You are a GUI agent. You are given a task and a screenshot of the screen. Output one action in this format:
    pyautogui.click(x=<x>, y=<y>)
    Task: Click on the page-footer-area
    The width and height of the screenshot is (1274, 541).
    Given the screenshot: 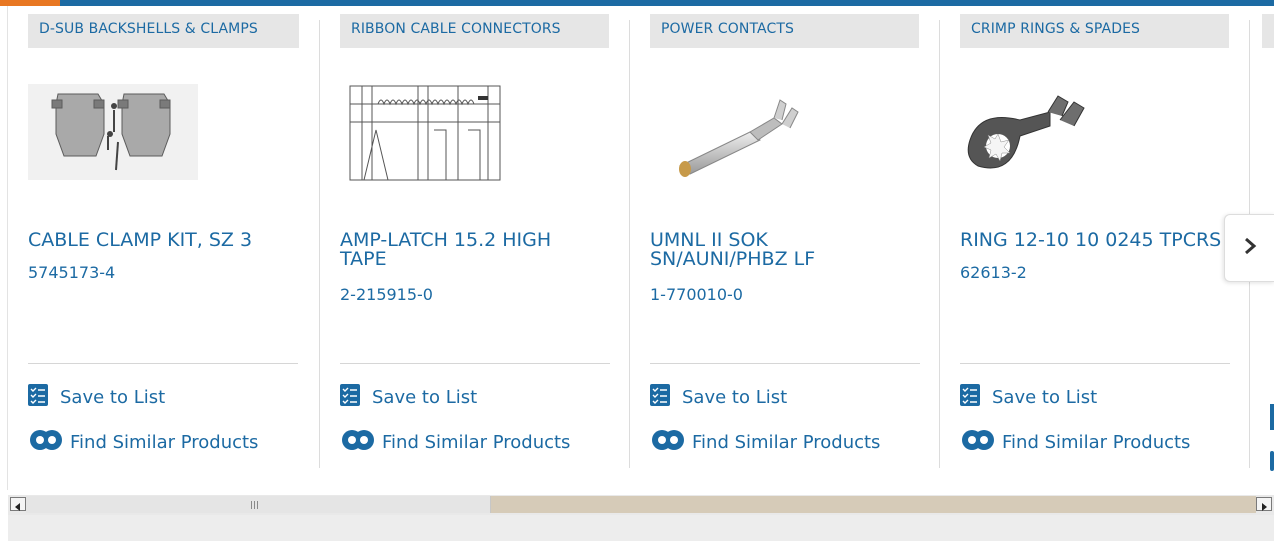 What is the action you would take?
    pyautogui.click(x=641, y=528)
    